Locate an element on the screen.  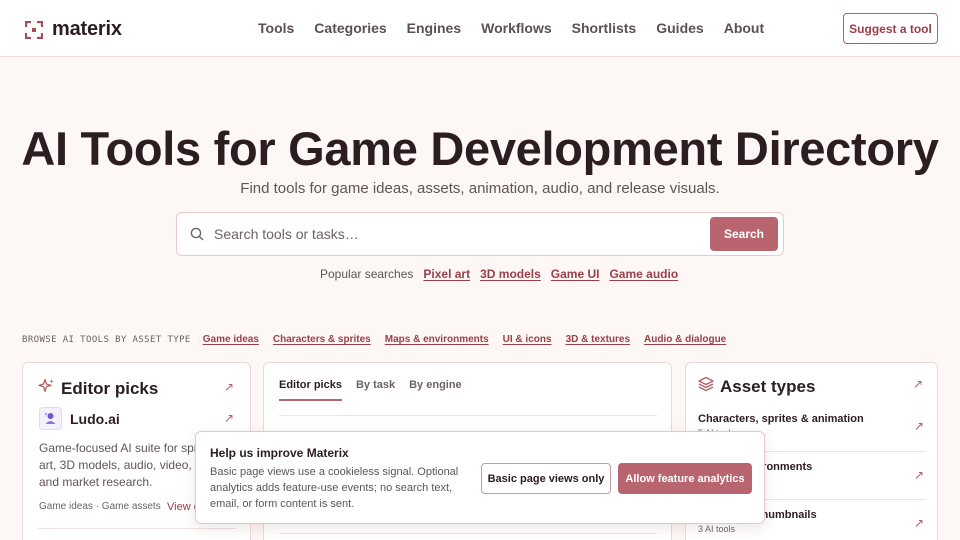
asset-types-header: Asset types is located at coordinates (756, 386).